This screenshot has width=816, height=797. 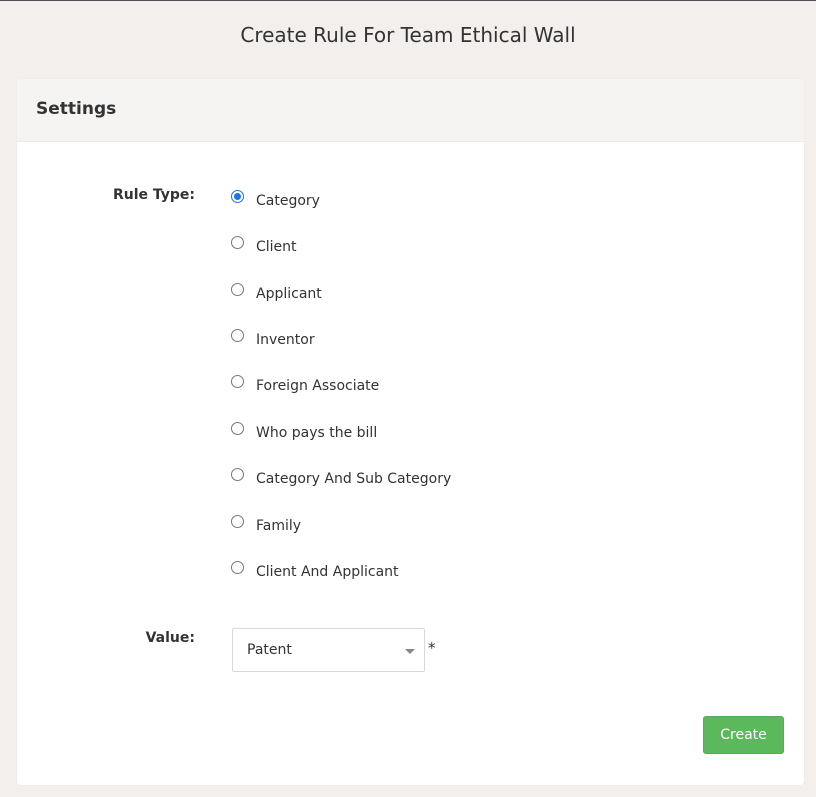 I want to click on radio-option-client: Client, so click(x=264, y=246).